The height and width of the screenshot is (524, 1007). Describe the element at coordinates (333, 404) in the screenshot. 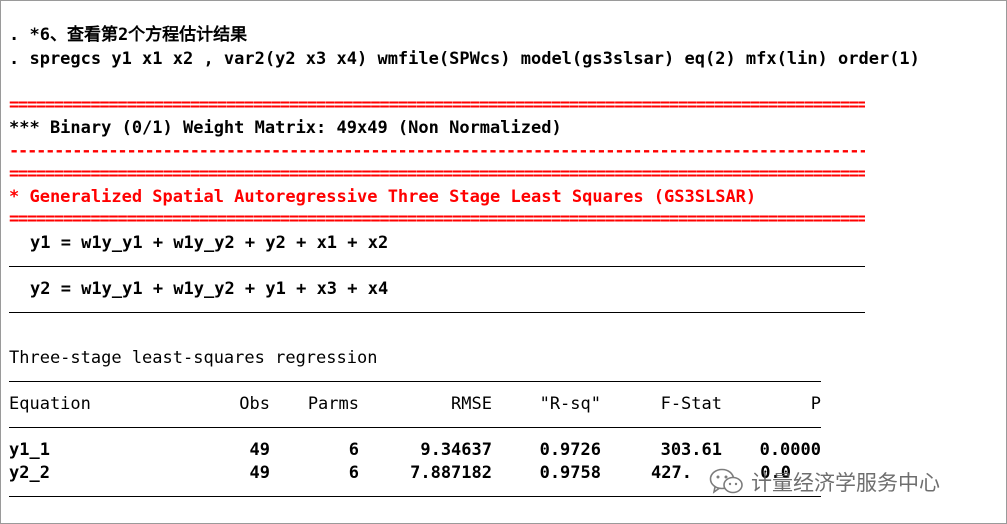

I see `header-parms: Parms` at that location.